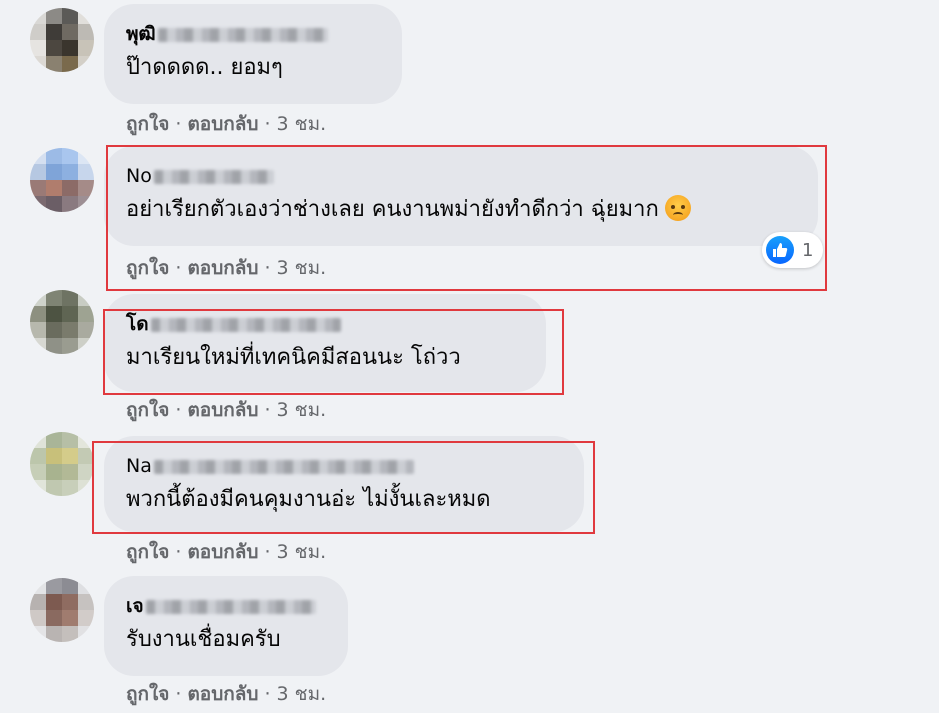 The image size is (939, 713). I want to click on reaction-summary: 1, so click(793, 250).